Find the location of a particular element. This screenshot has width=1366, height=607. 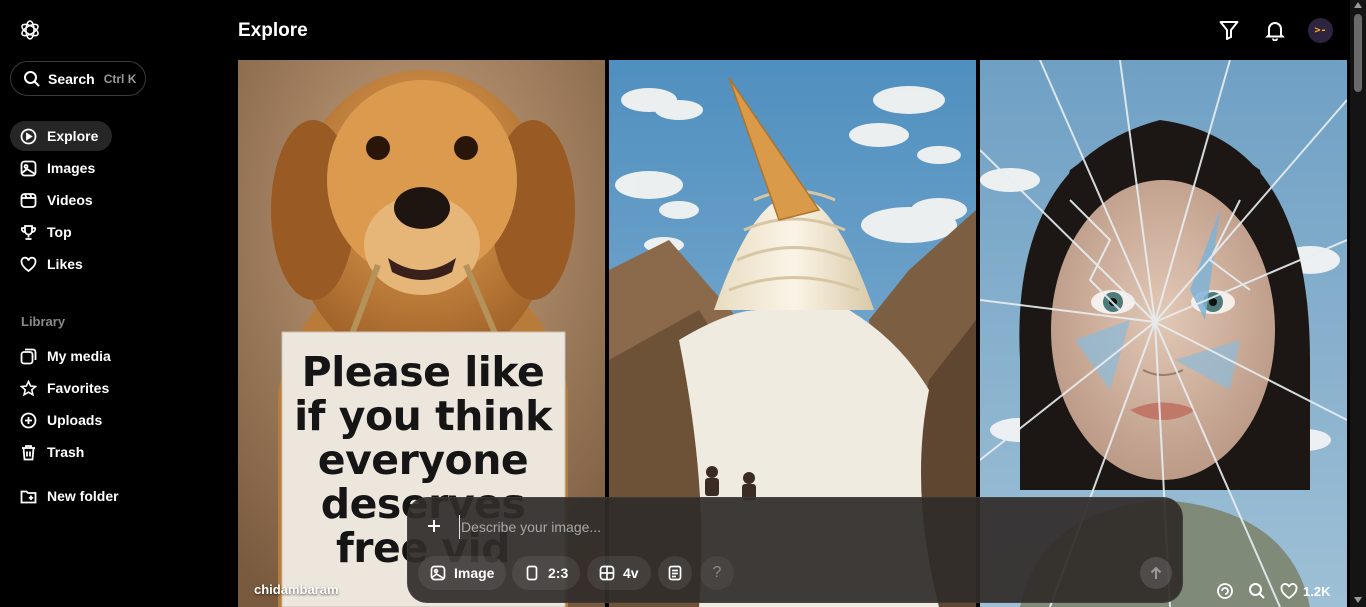

sidebar-item-top: Top is located at coordinates (48, 232).